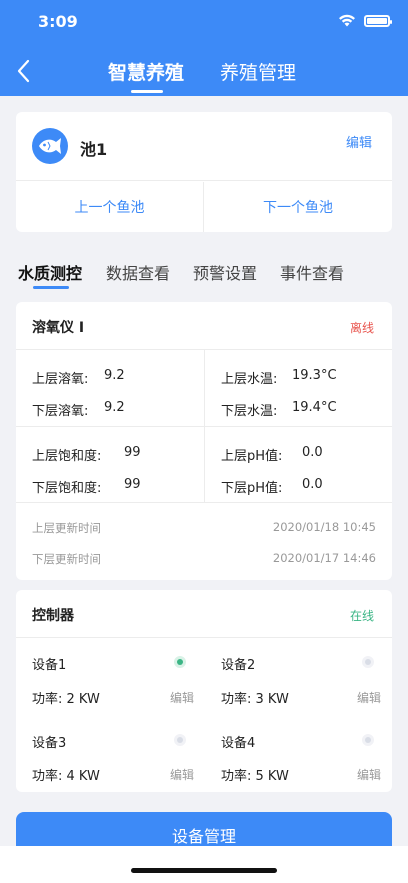 The image size is (408, 883). I want to click on tab-data-view: 数据查看, so click(138, 272).